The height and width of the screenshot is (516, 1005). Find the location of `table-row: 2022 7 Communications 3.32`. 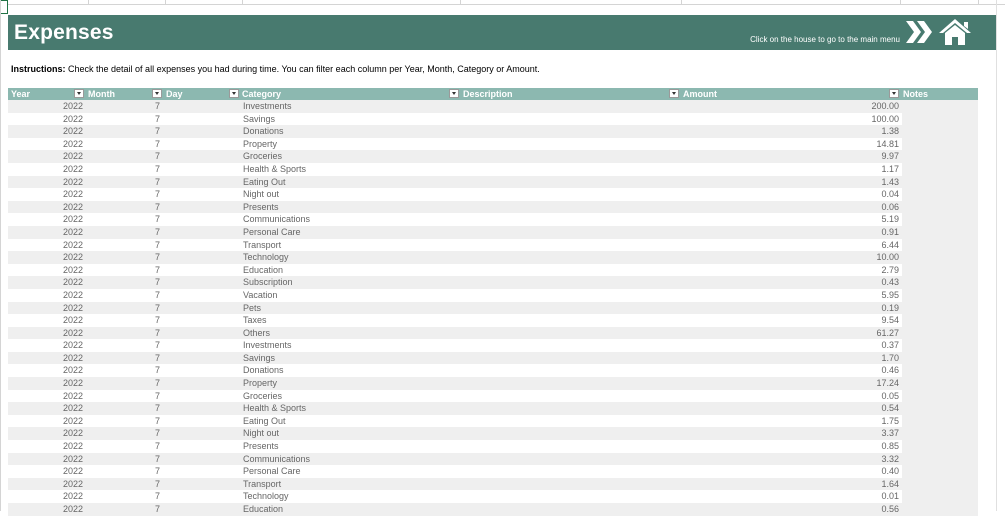

table-row: 2022 7 Communications 3.32 is located at coordinates (493, 459).